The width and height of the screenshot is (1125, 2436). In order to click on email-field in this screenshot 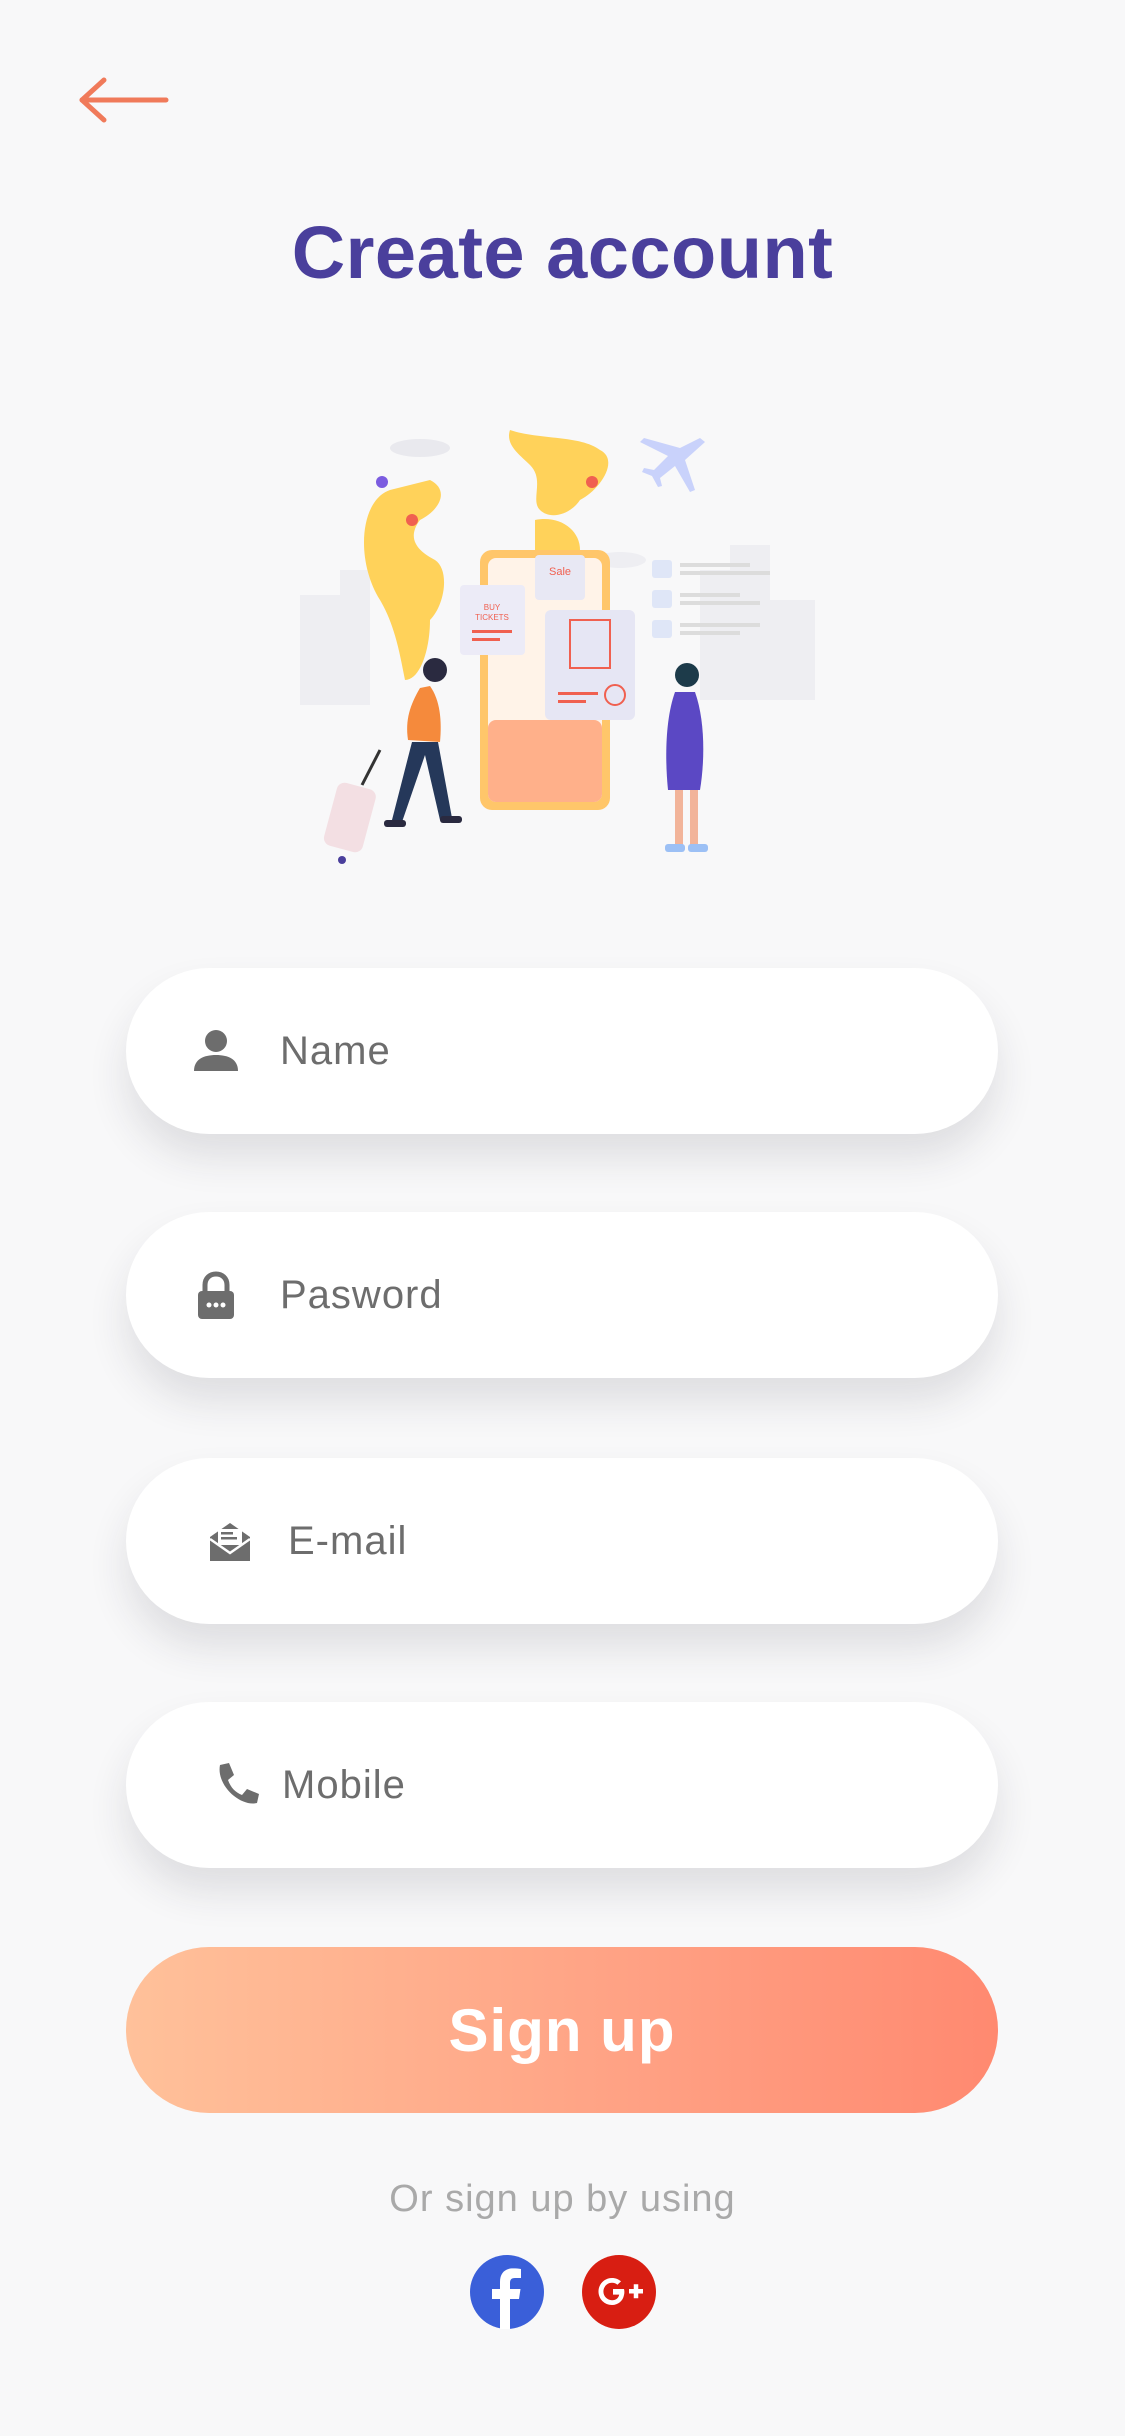, I will do `click(562, 1541)`.